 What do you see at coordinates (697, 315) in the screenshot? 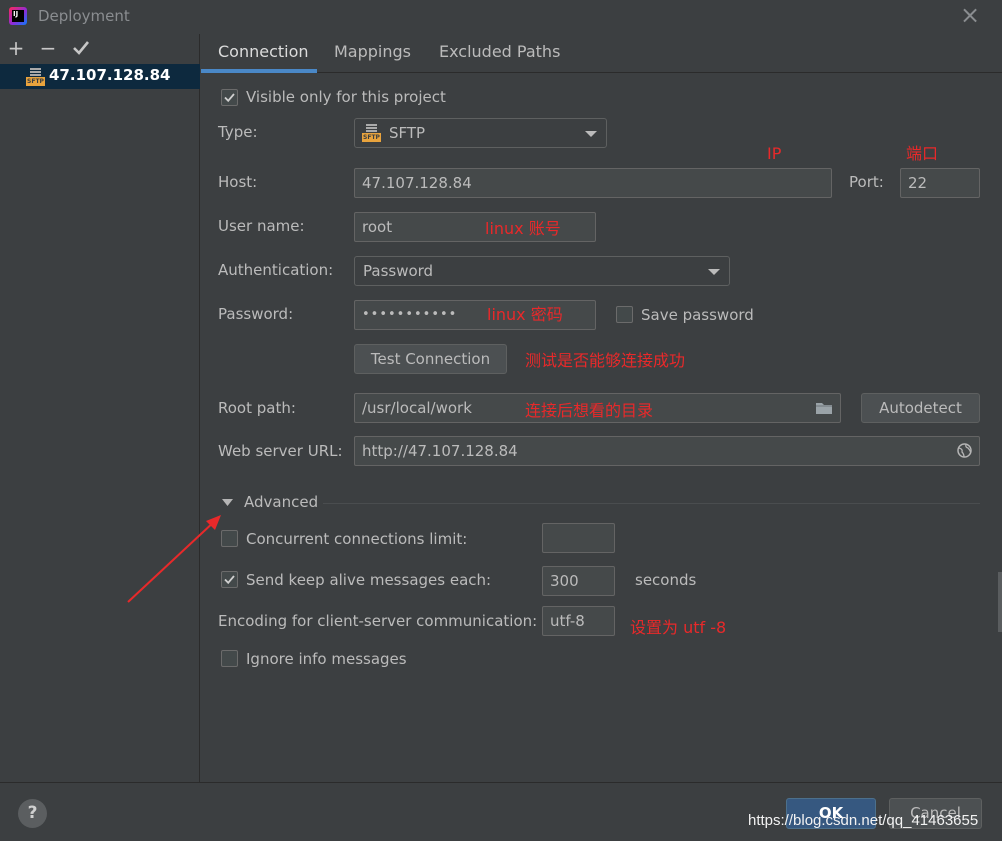
I see `save-password-label: Save password` at bounding box center [697, 315].